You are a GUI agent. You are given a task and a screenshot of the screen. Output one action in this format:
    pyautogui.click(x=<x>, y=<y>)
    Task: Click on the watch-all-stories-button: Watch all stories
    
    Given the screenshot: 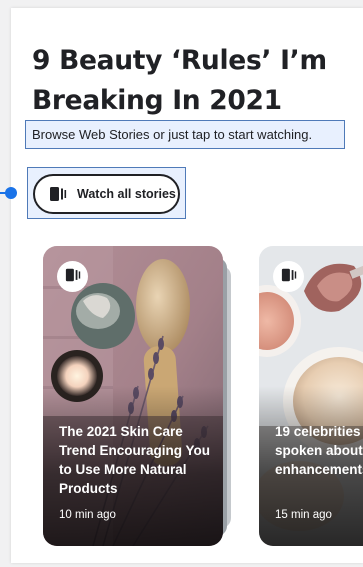 What is the action you would take?
    pyautogui.click(x=106, y=194)
    